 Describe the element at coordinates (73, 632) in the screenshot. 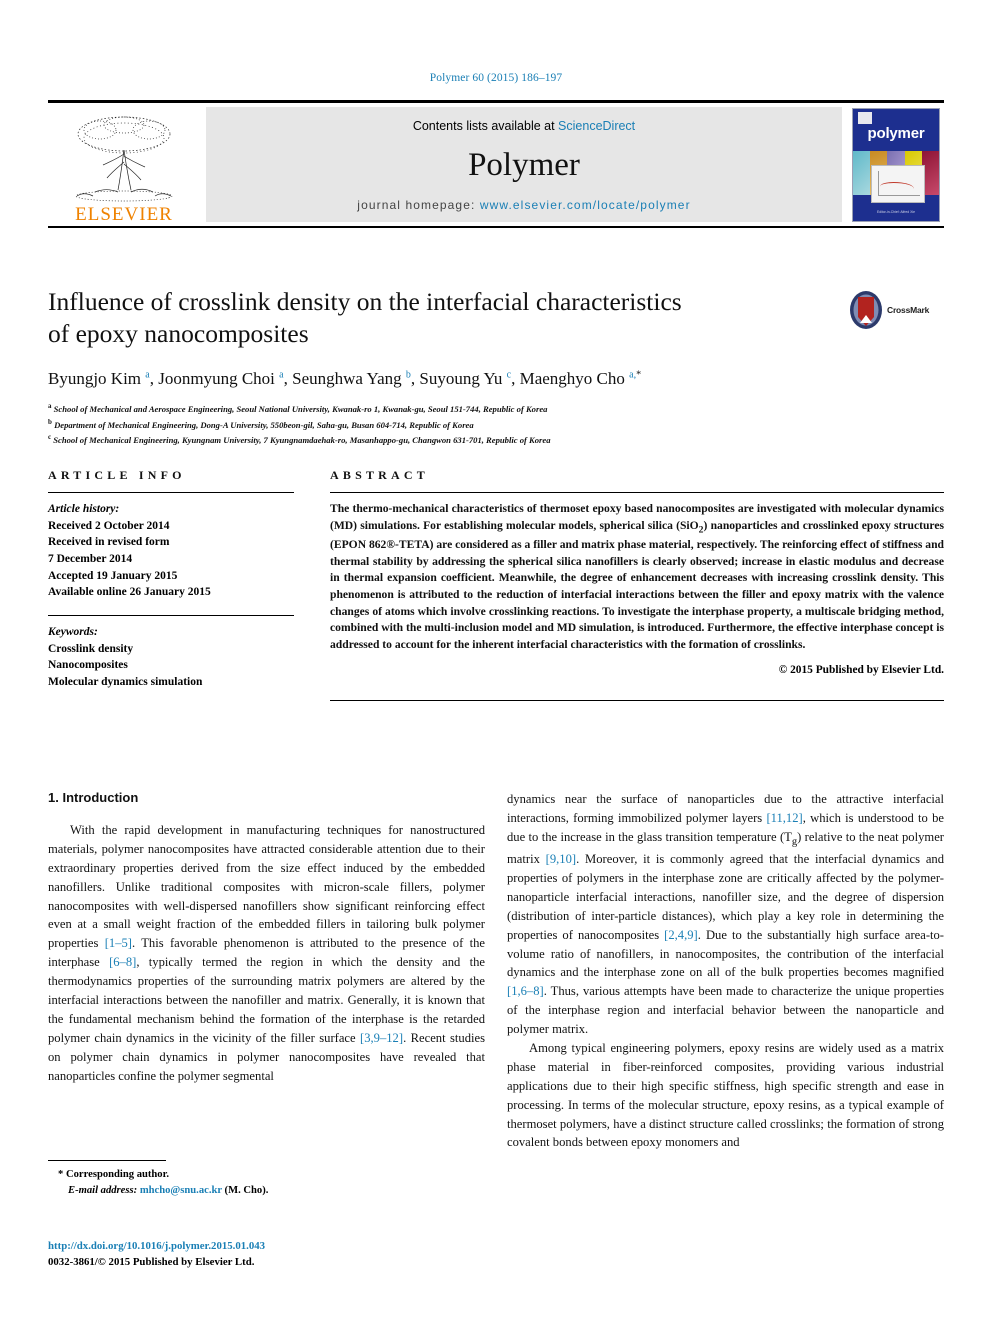

I see `keywords-label: Keywords:` at that location.